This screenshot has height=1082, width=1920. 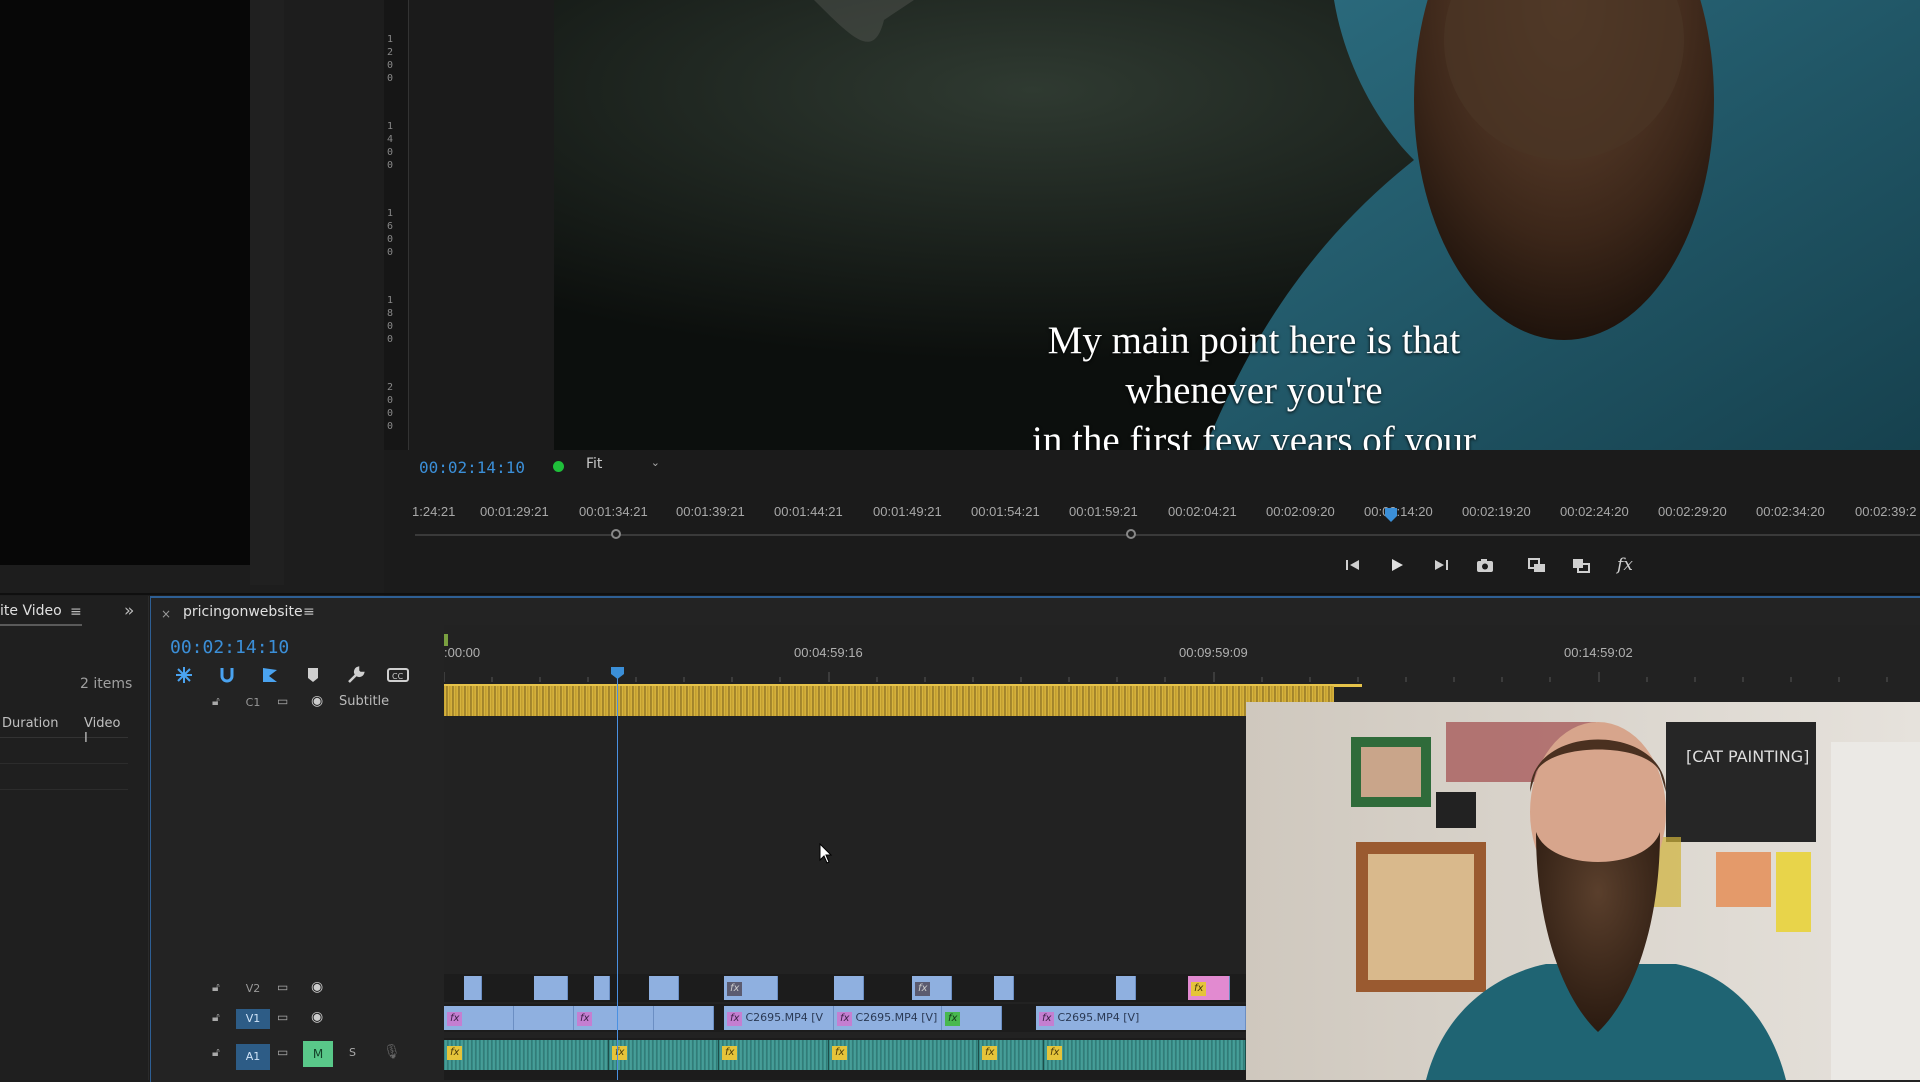 I want to click on overwrite-icon, so click(x=1581, y=565).